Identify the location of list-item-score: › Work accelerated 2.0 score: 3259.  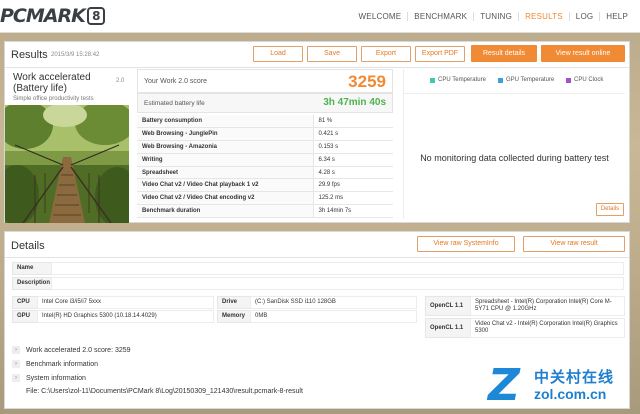
(71, 350).